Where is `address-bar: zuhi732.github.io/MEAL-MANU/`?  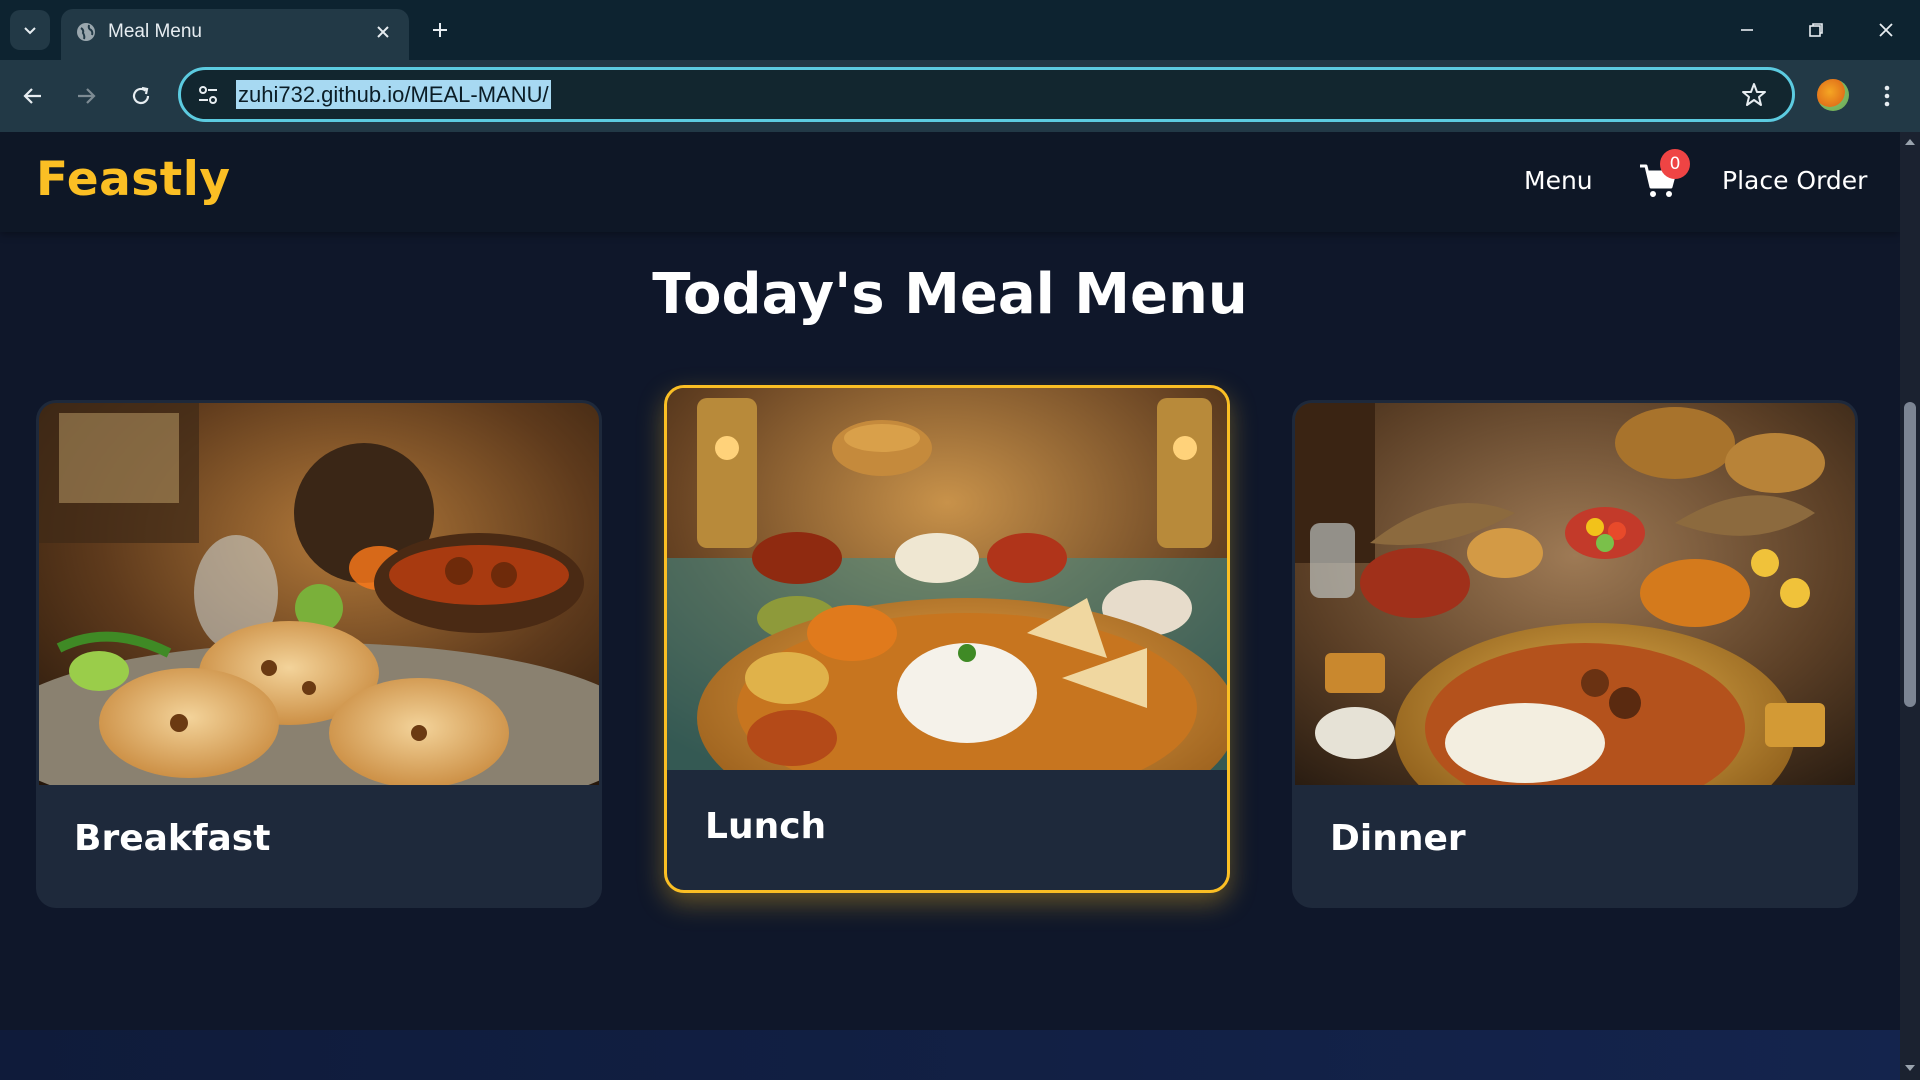 address-bar: zuhi732.github.io/MEAL-MANU/ is located at coordinates (986, 94).